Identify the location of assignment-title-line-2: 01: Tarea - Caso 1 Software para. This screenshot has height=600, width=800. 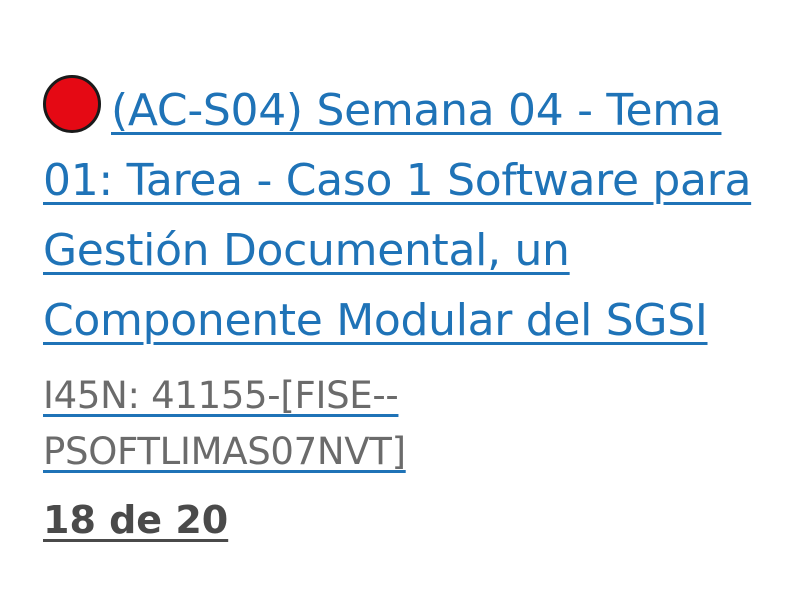
(397, 180).